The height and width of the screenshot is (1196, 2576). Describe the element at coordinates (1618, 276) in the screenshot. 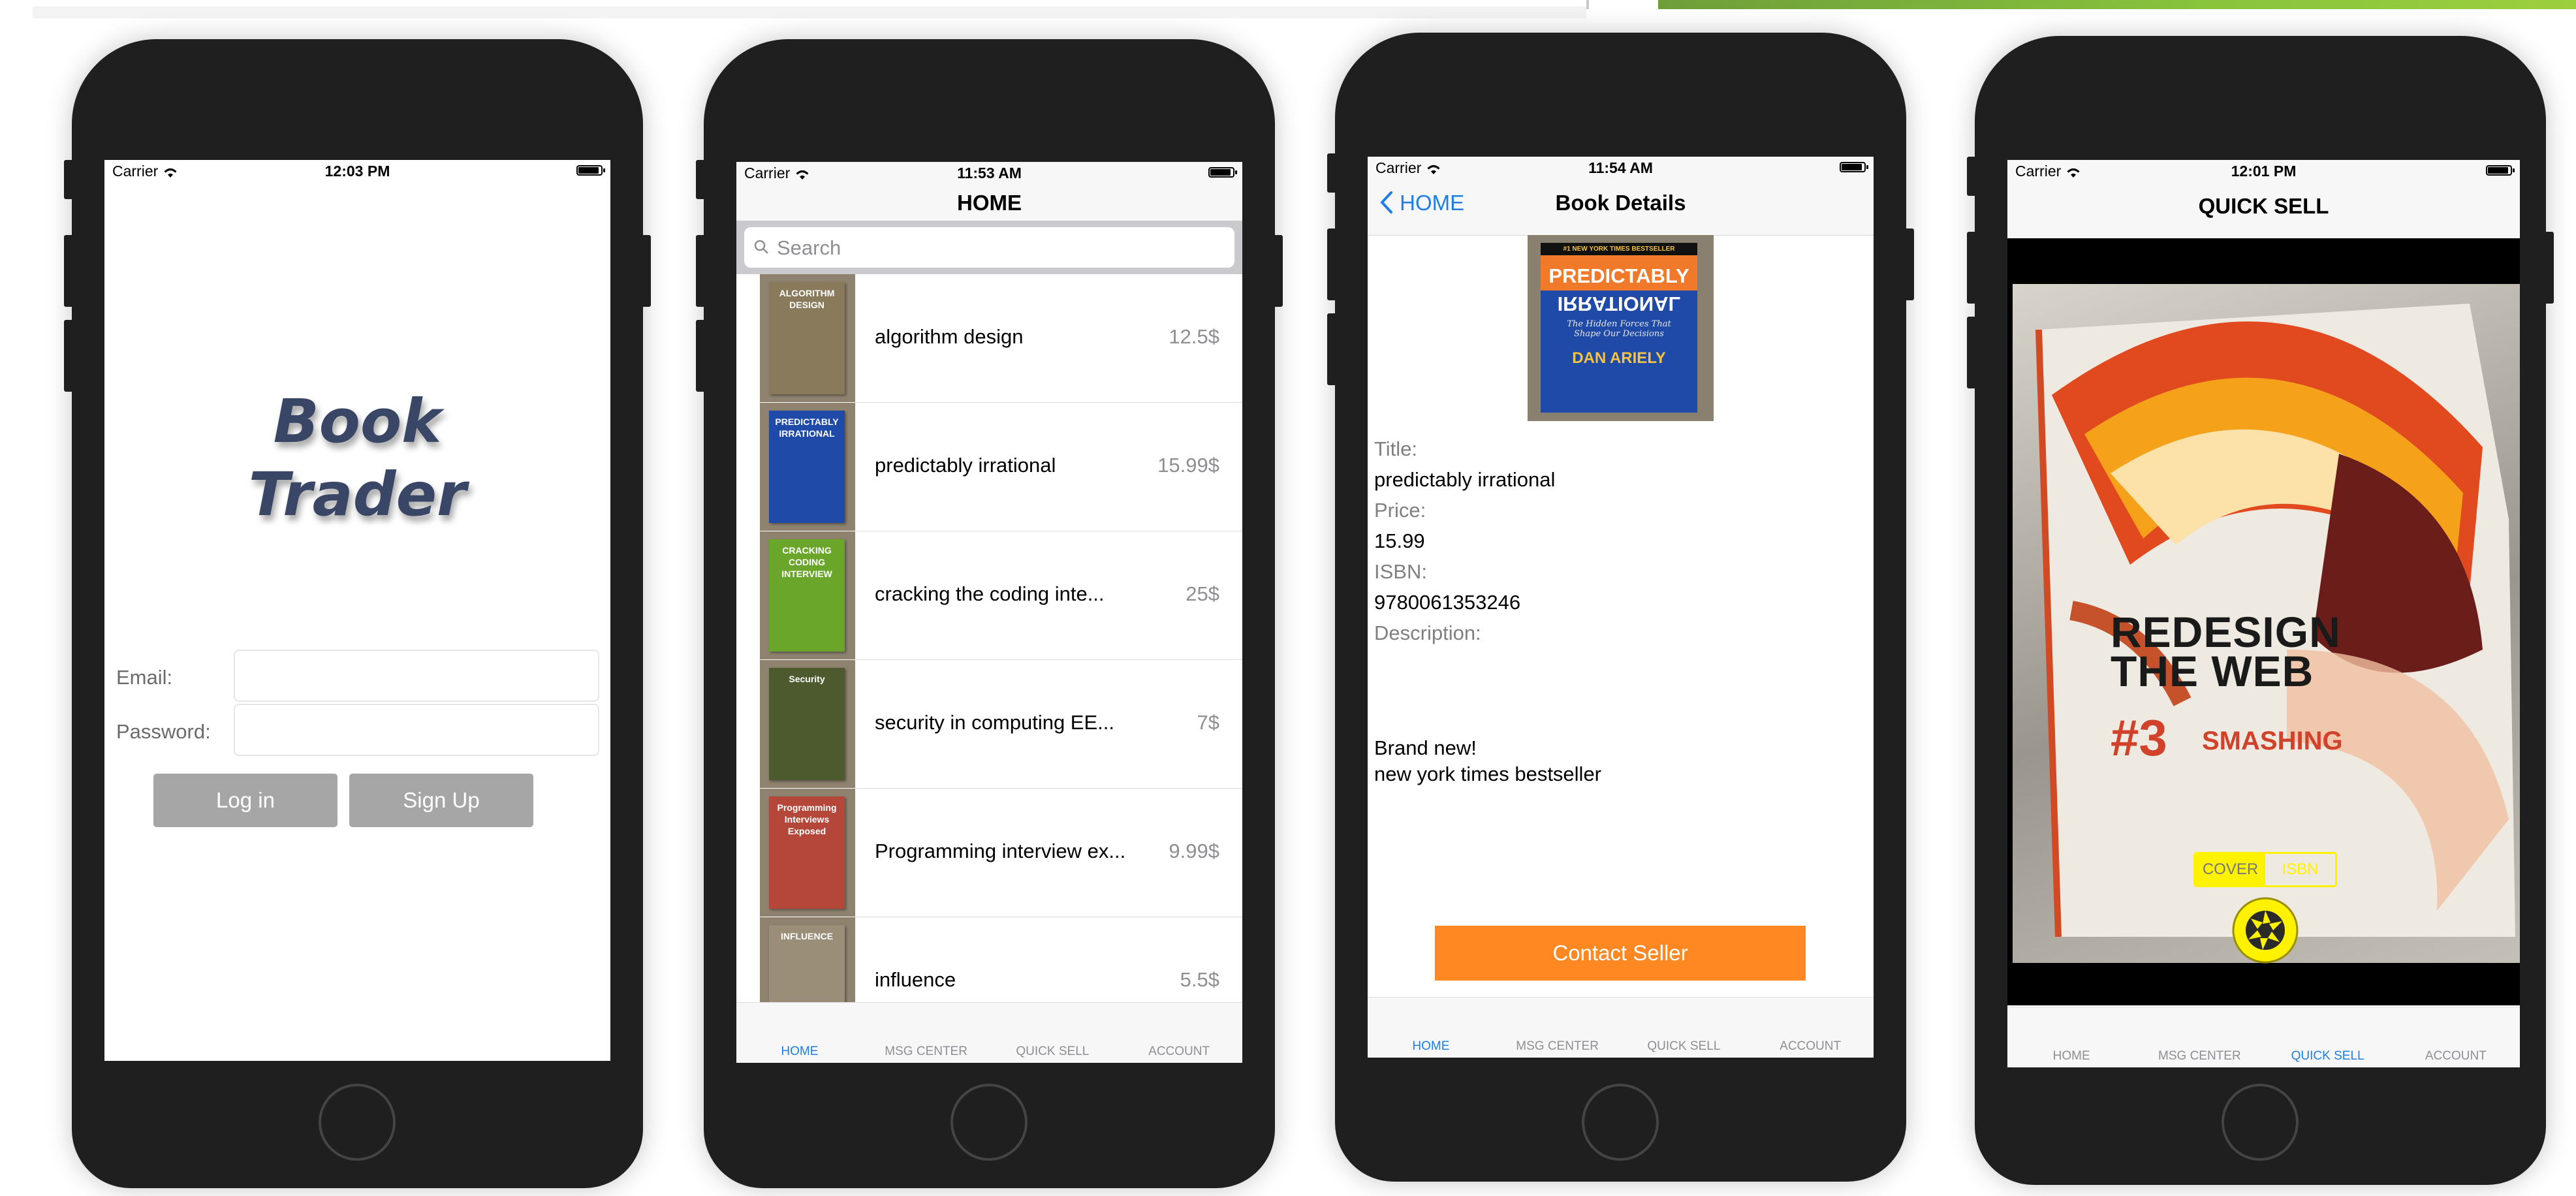

I see `cover-title-1: PREDICTABLY` at that location.